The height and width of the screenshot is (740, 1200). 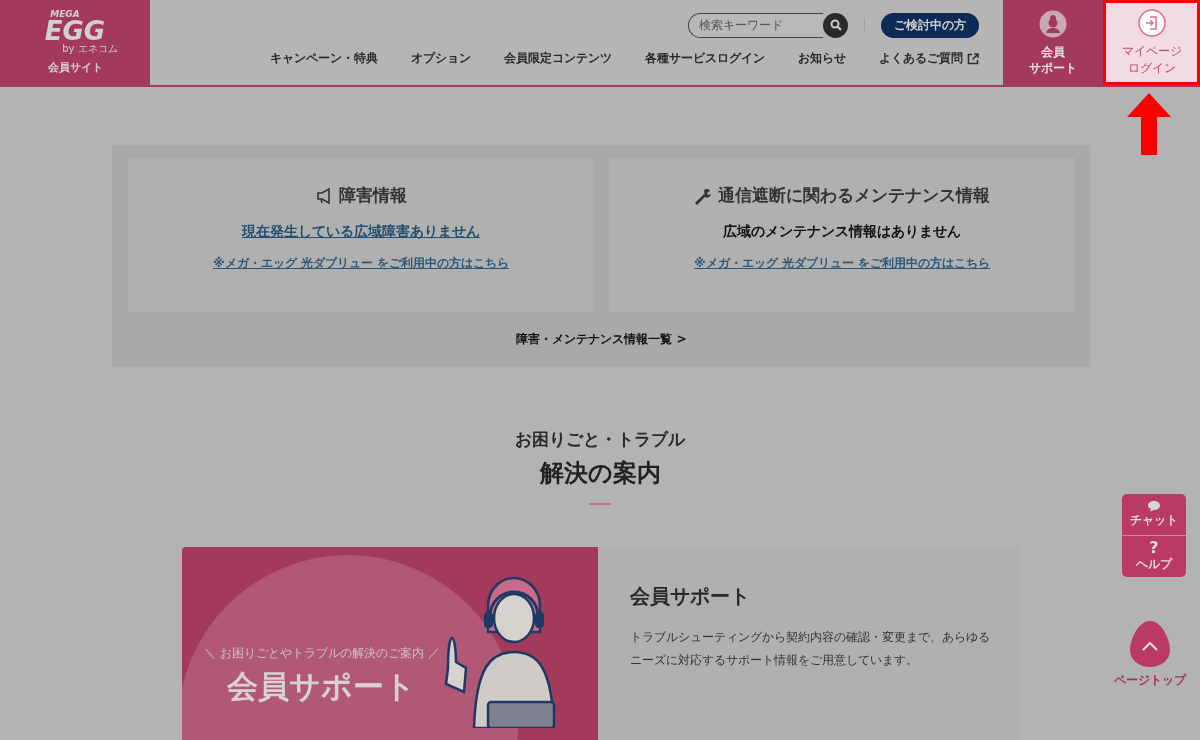 I want to click on up-arrow-icon, so click(x=1149, y=124).